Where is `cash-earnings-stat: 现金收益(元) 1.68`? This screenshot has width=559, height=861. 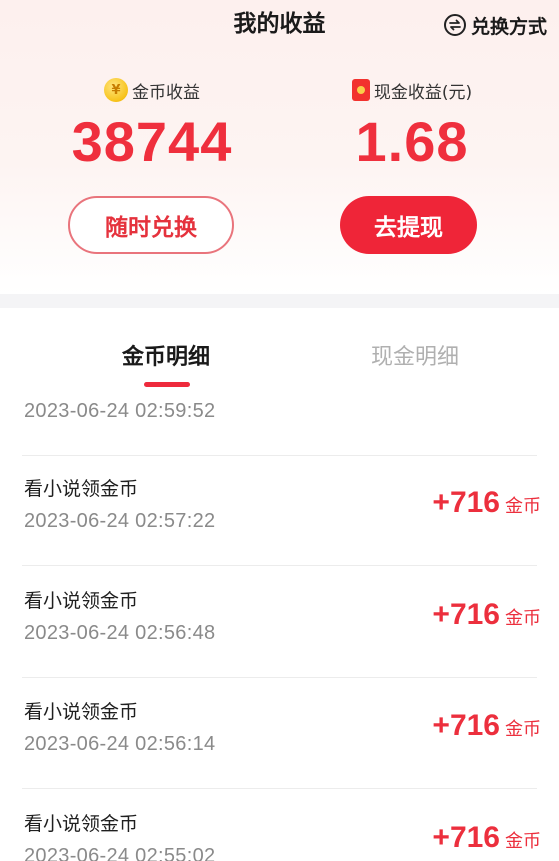
cash-earnings-stat: 现金收益(元) 1.68 is located at coordinates (412, 125).